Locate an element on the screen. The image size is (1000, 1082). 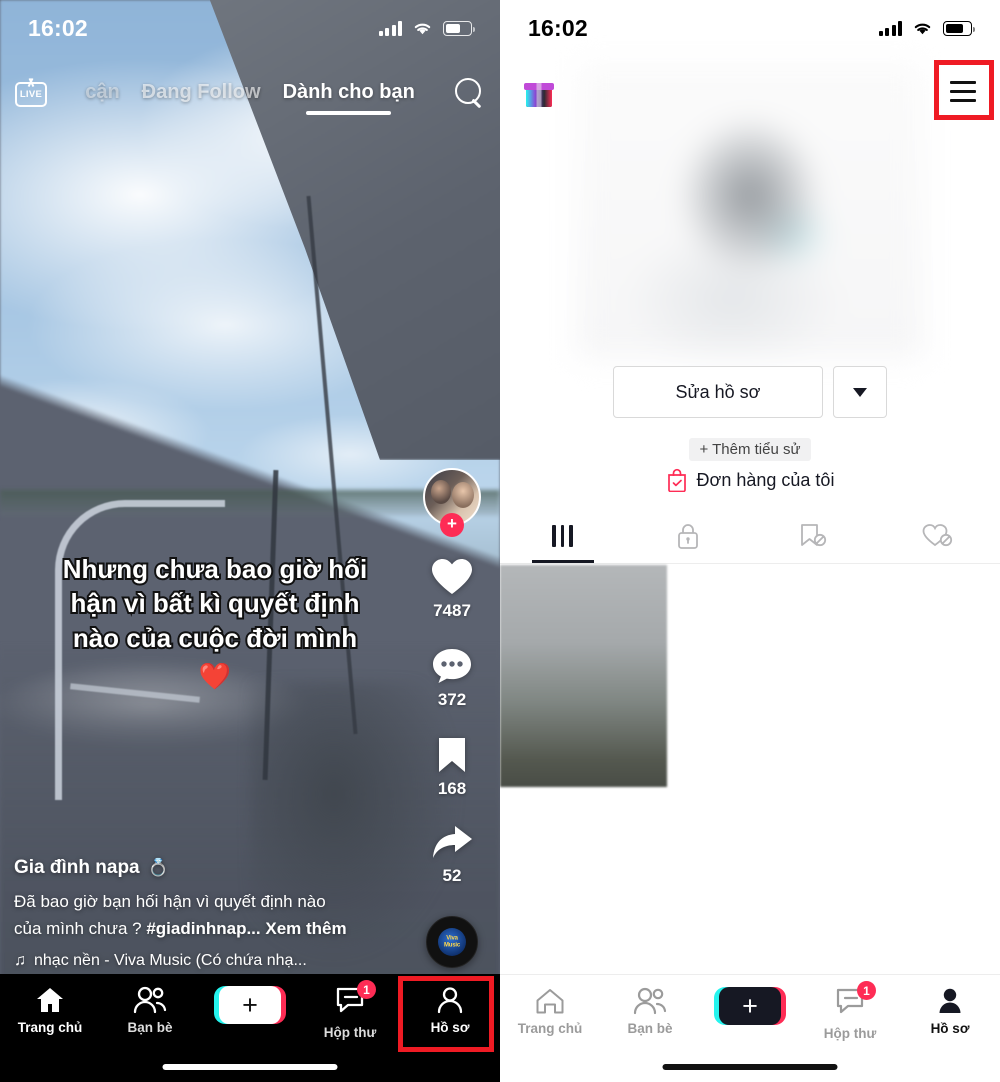
bookmark-action: 168 is located at coordinates (452, 767).